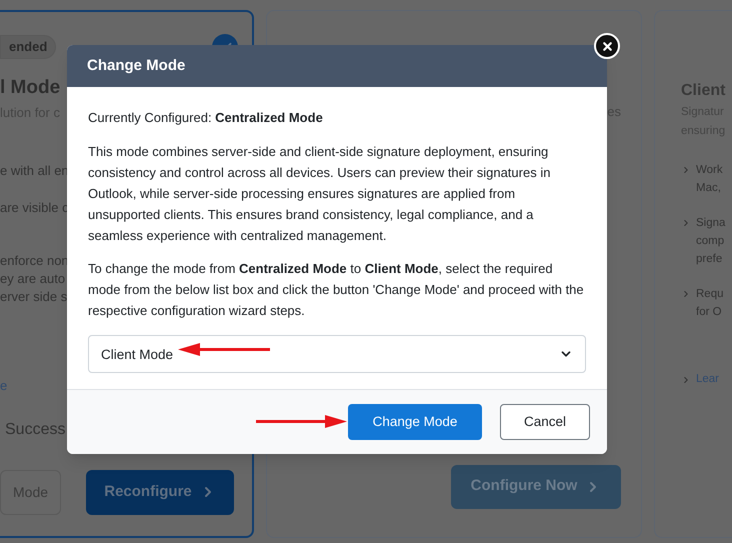 The height and width of the screenshot is (543, 732). Describe the element at coordinates (545, 422) in the screenshot. I see `cancel-button: Cancel` at that location.